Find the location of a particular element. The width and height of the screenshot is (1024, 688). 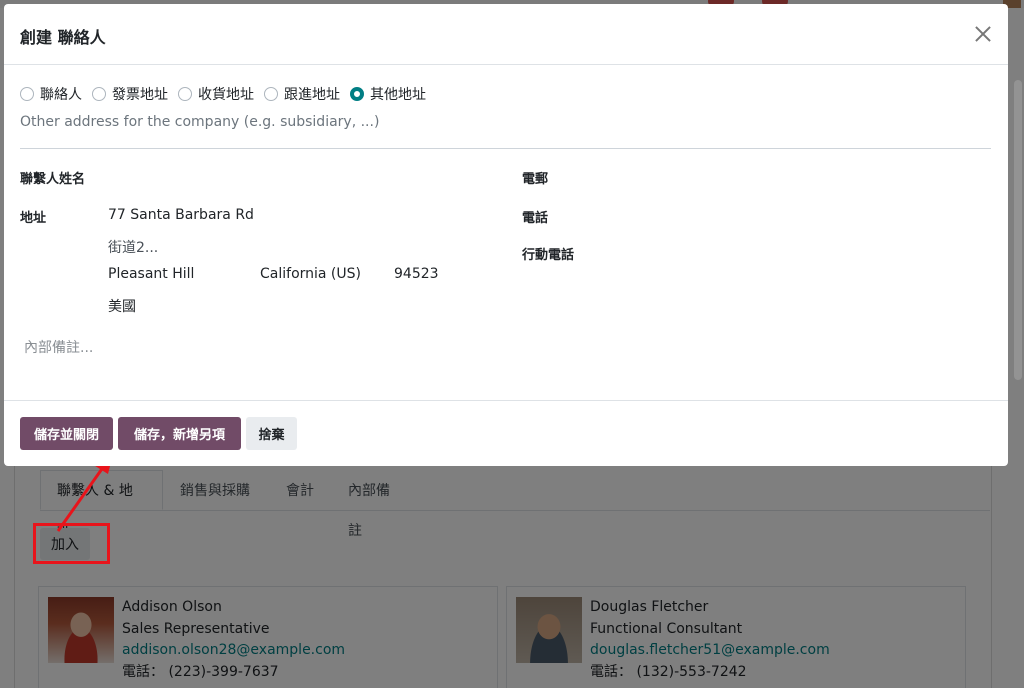

dialog-header: 創建 聯絡人 is located at coordinates (506, 34).